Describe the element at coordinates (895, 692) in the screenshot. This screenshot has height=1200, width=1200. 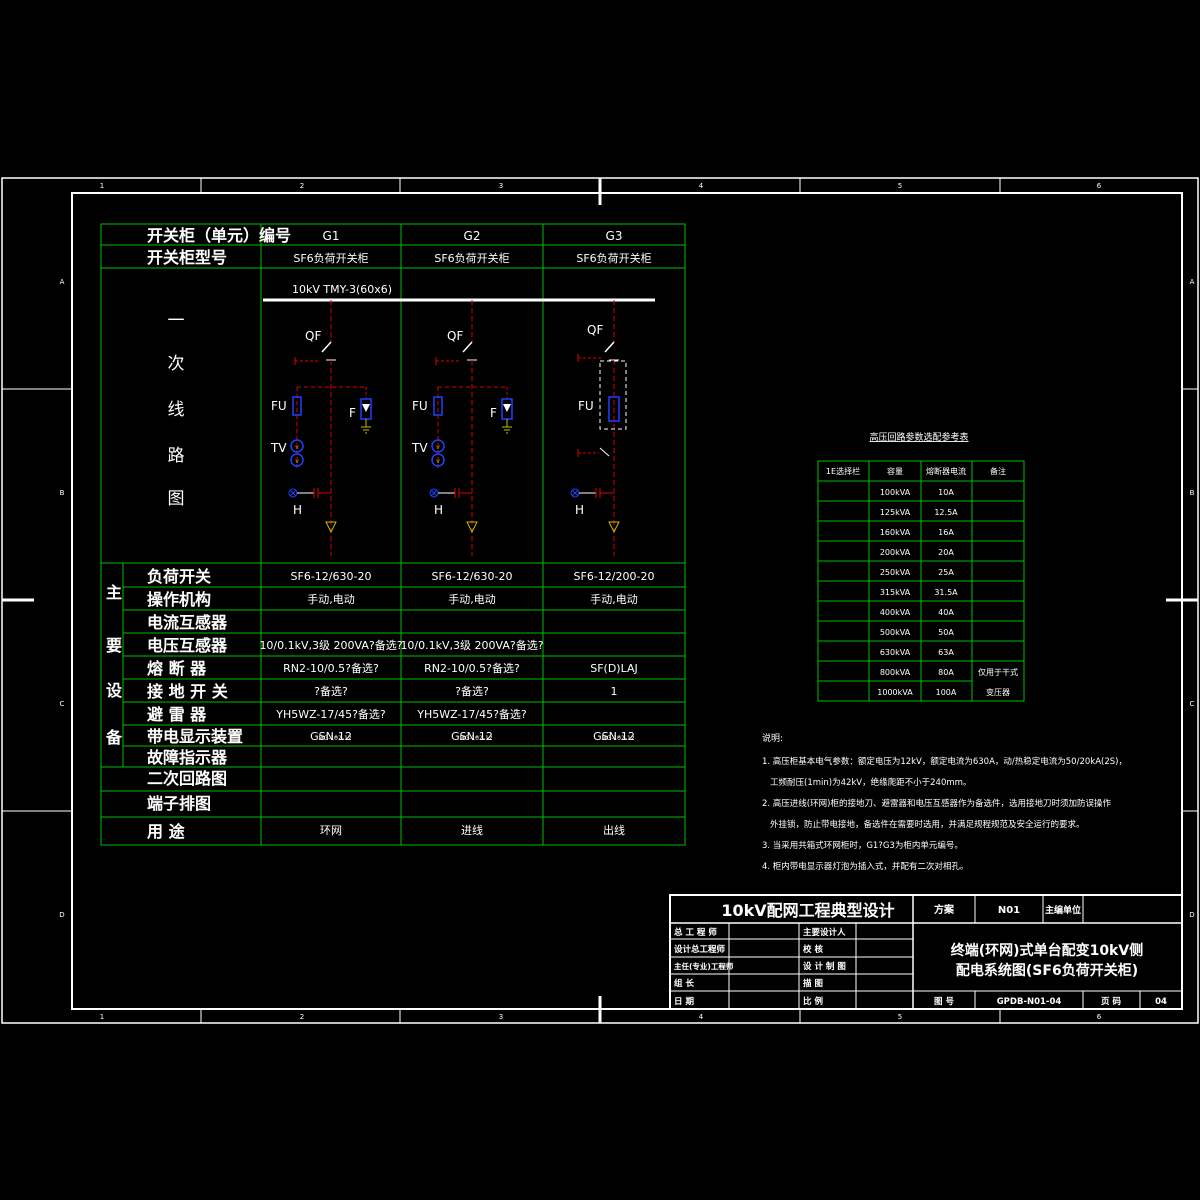
I see `ref-capacity-10: 1000kVA` at that location.